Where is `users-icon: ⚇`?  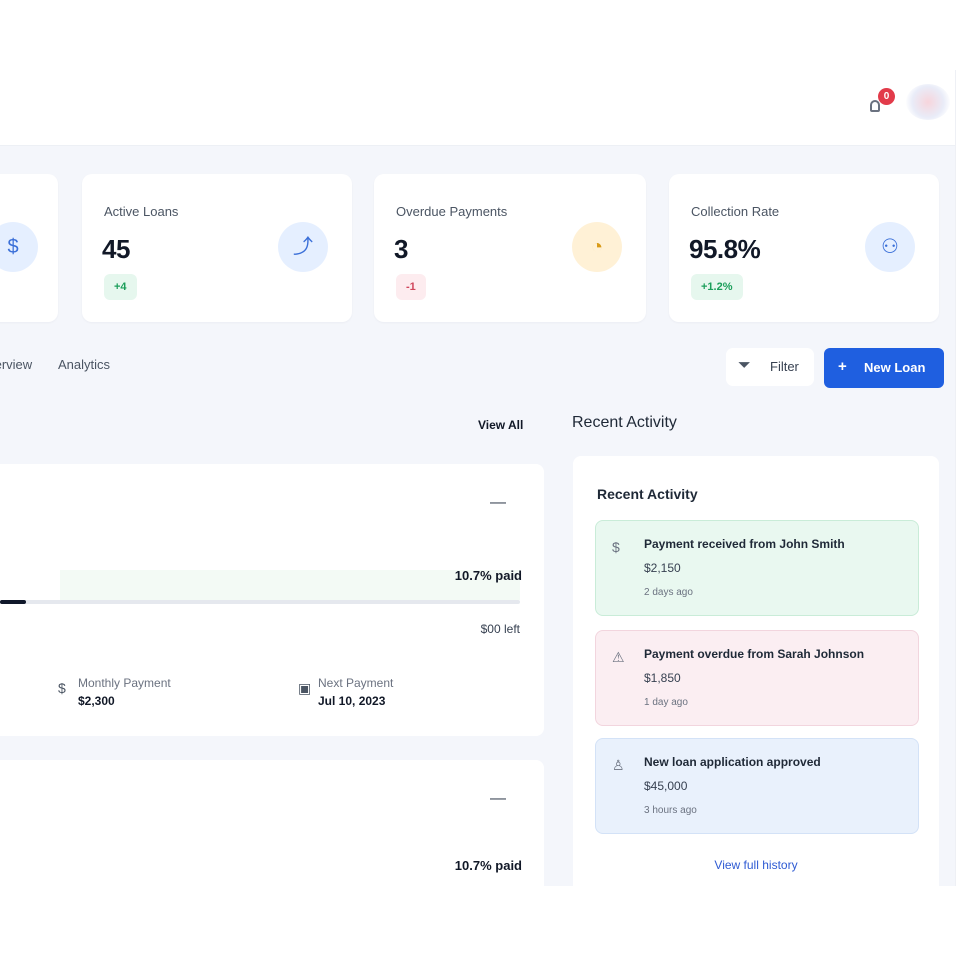 users-icon: ⚇ is located at coordinates (890, 247).